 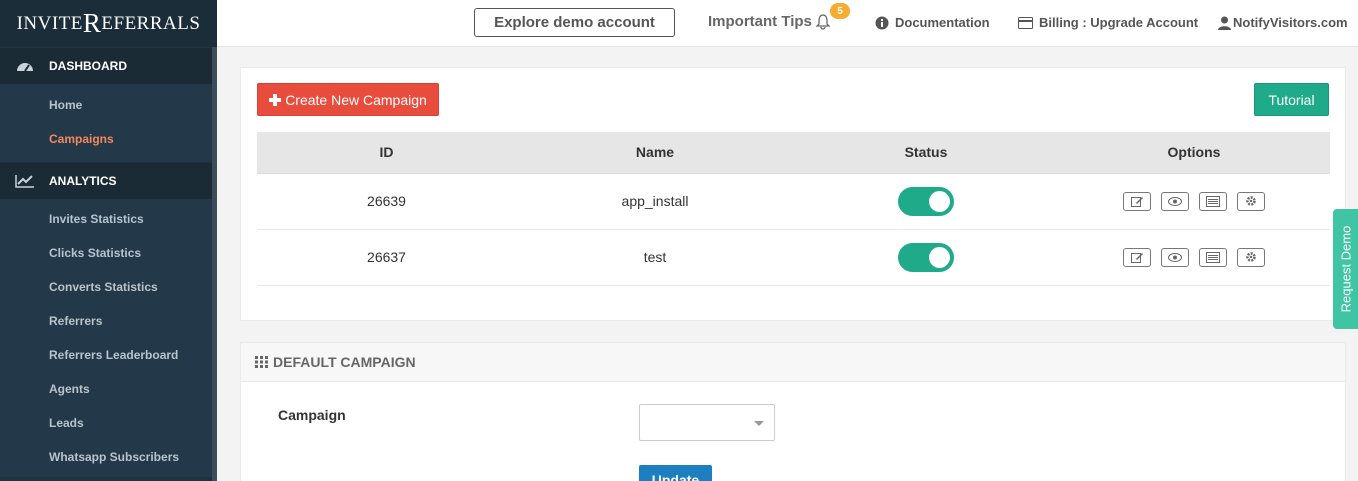 I want to click on table-row: 26639 app_install, so click(x=793, y=201).